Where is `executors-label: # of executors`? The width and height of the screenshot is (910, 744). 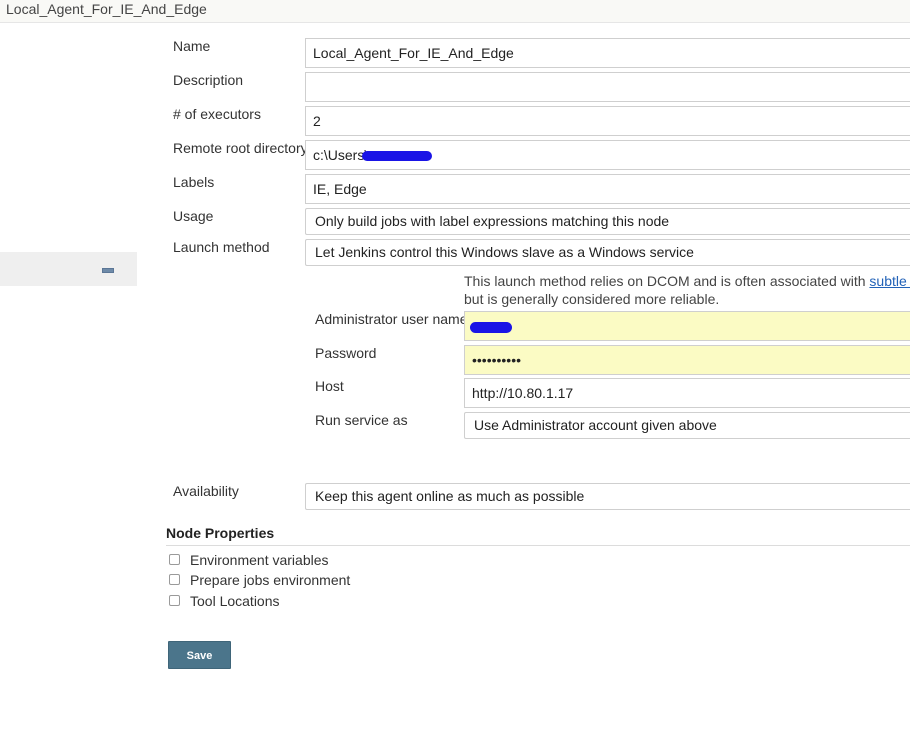 executors-label: # of executors is located at coordinates (217, 114).